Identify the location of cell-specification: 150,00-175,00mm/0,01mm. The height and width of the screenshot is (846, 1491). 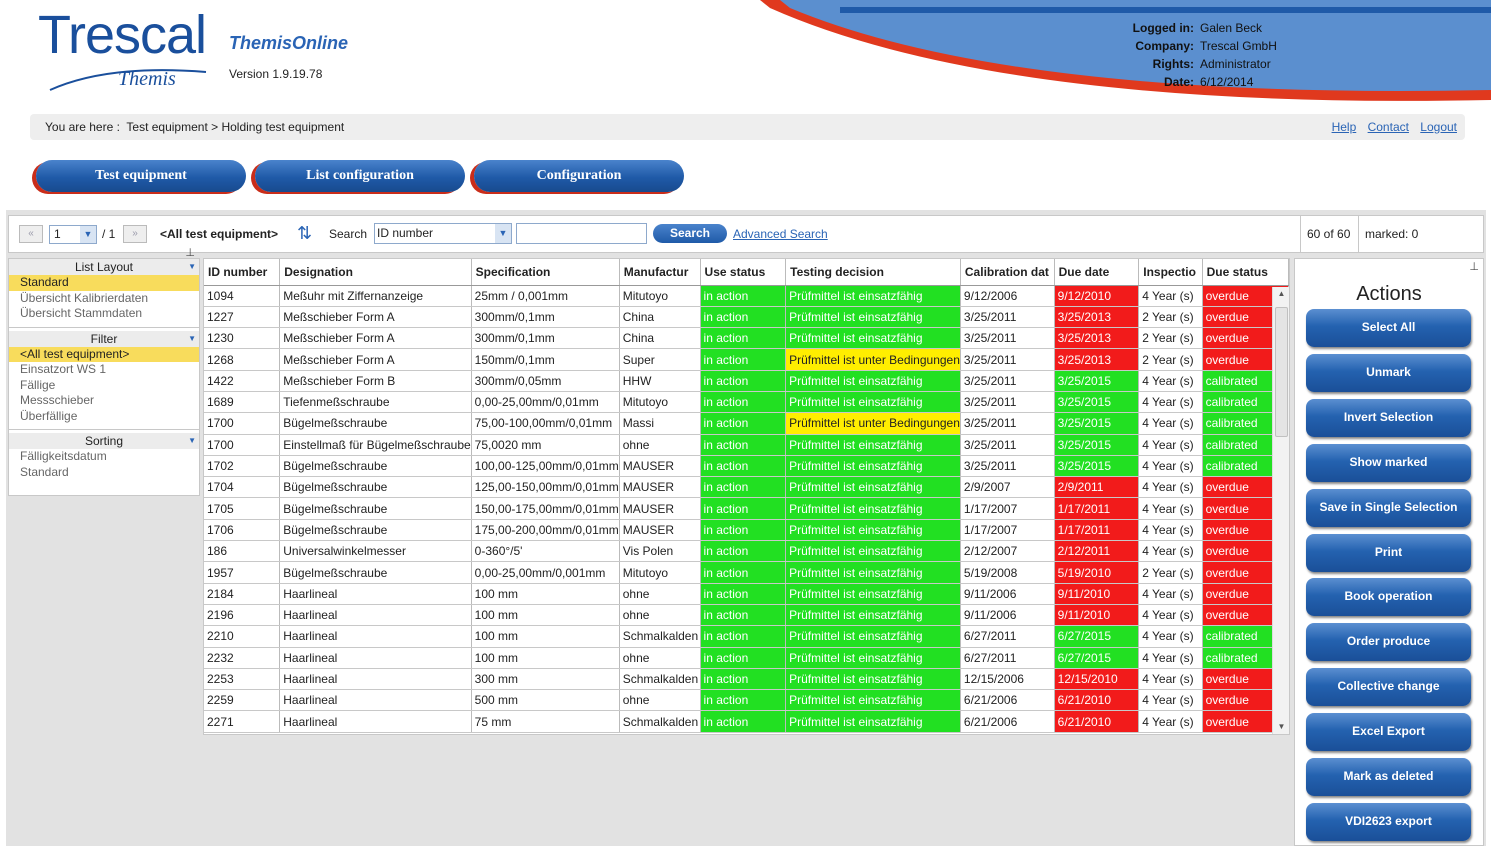
(545, 508).